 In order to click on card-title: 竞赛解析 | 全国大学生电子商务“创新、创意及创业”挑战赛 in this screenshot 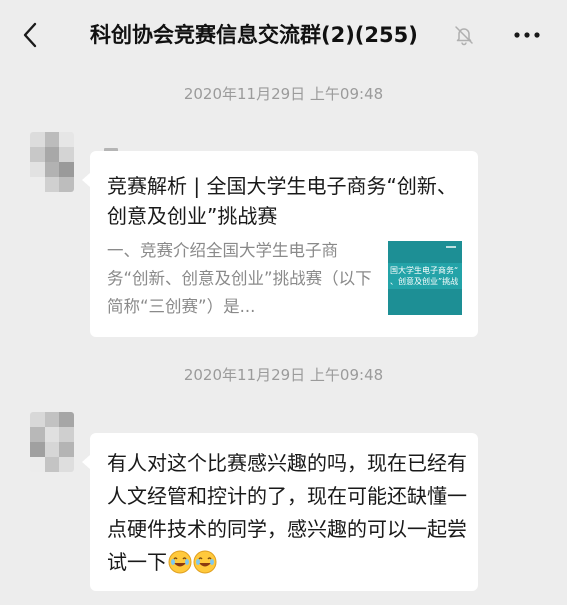, I will do `click(282, 201)`.